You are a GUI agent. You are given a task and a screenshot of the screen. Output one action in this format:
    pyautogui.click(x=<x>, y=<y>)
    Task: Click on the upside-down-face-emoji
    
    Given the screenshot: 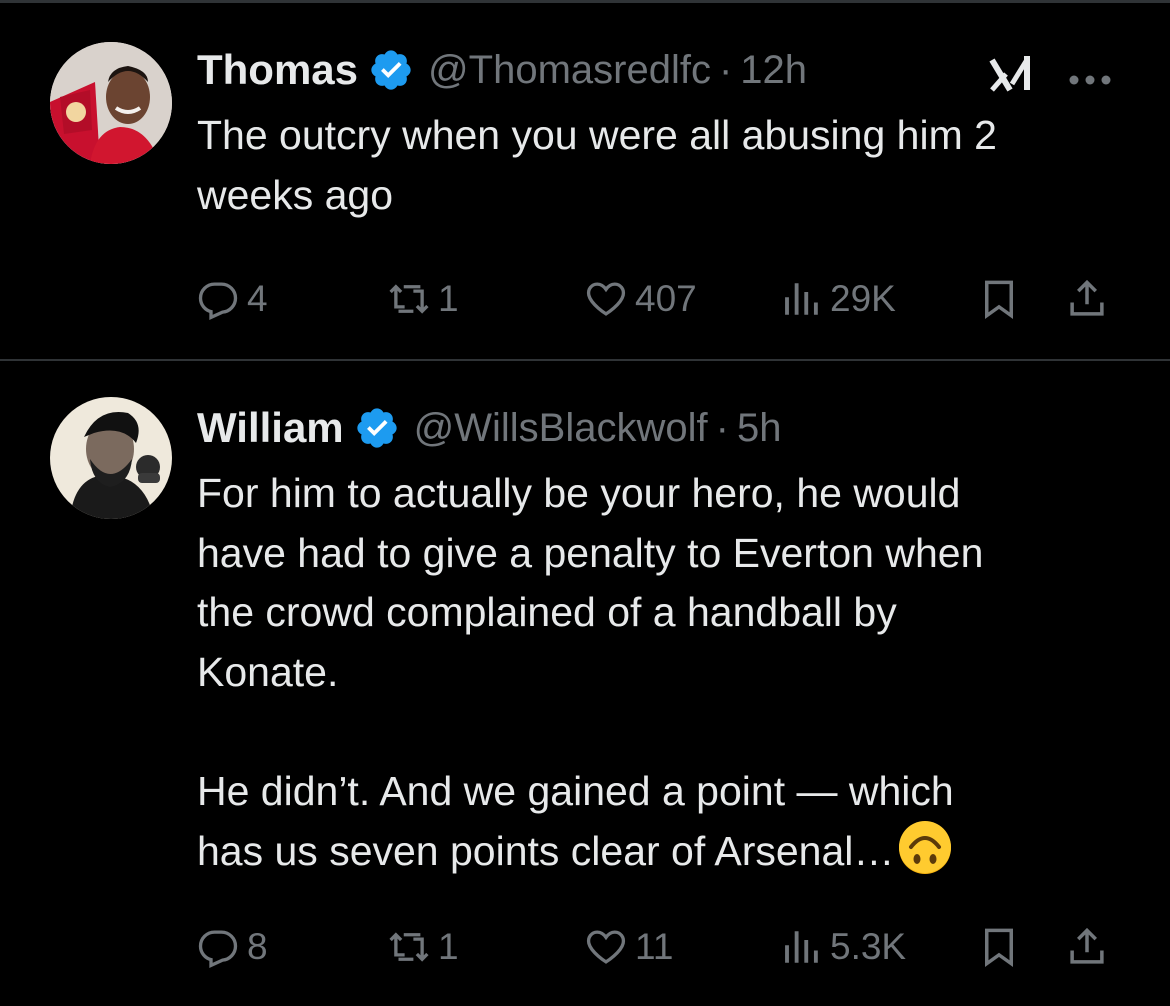 What is the action you would take?
    pyautogui.click(x=925, y=847)
    